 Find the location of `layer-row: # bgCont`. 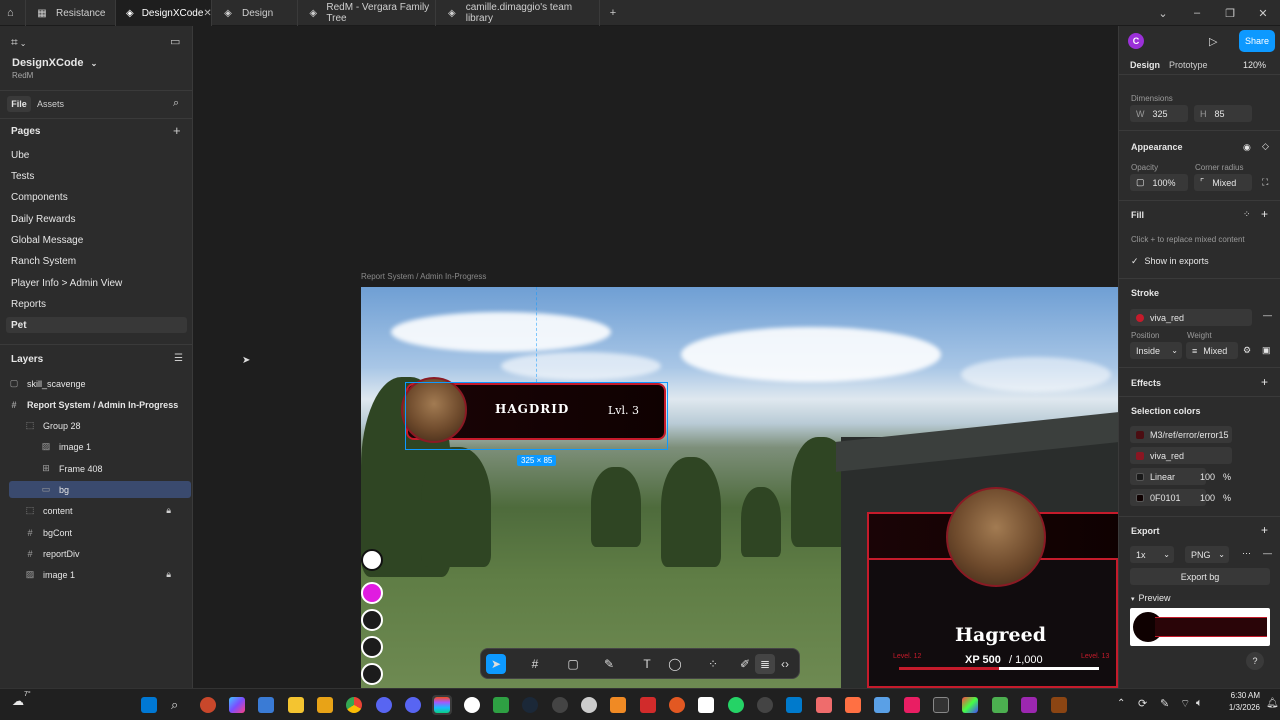

layer-row: # bgCont is located at coordinates (100, 532).